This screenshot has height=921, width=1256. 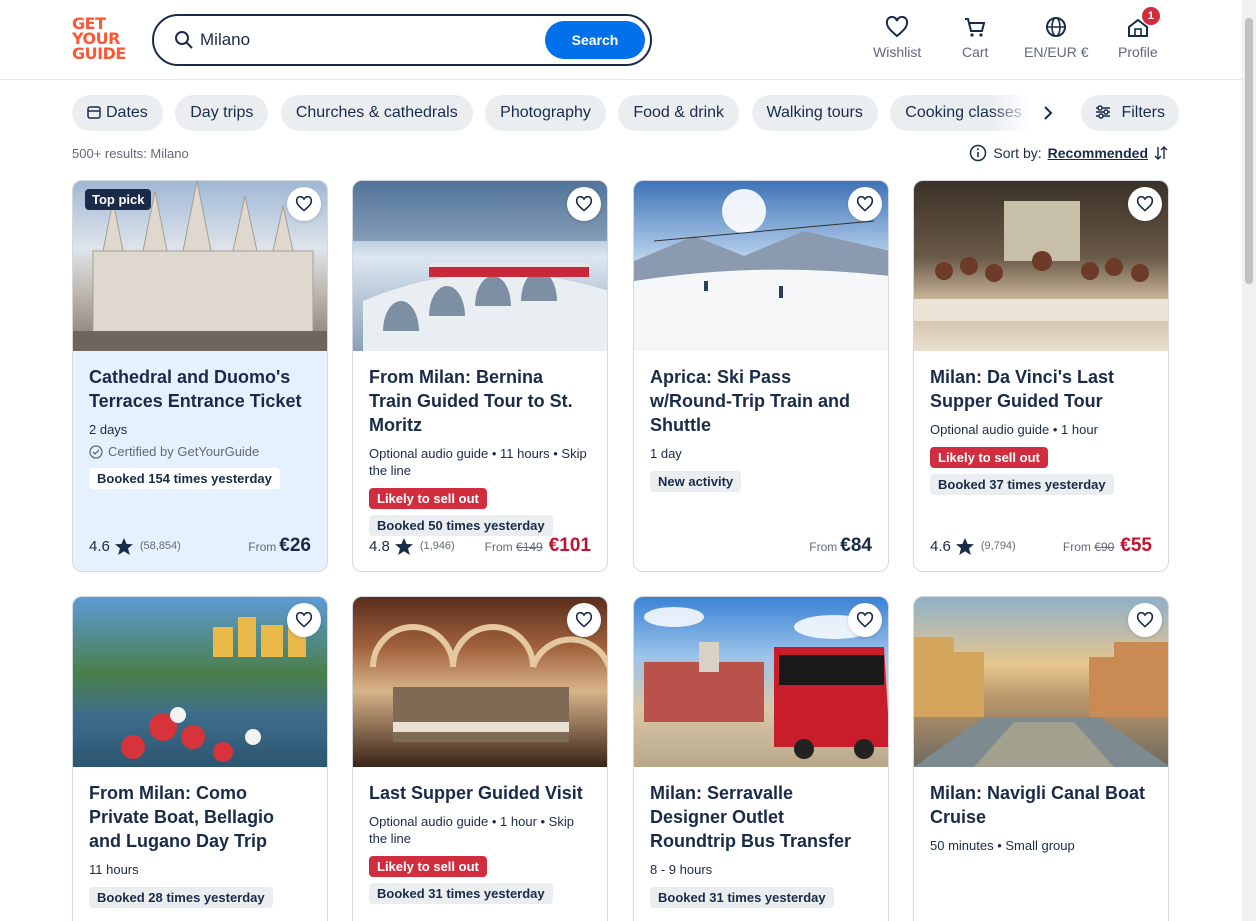 I want to click on certified-label: Certified by GetYourGuide, so click(x=200, y=451).